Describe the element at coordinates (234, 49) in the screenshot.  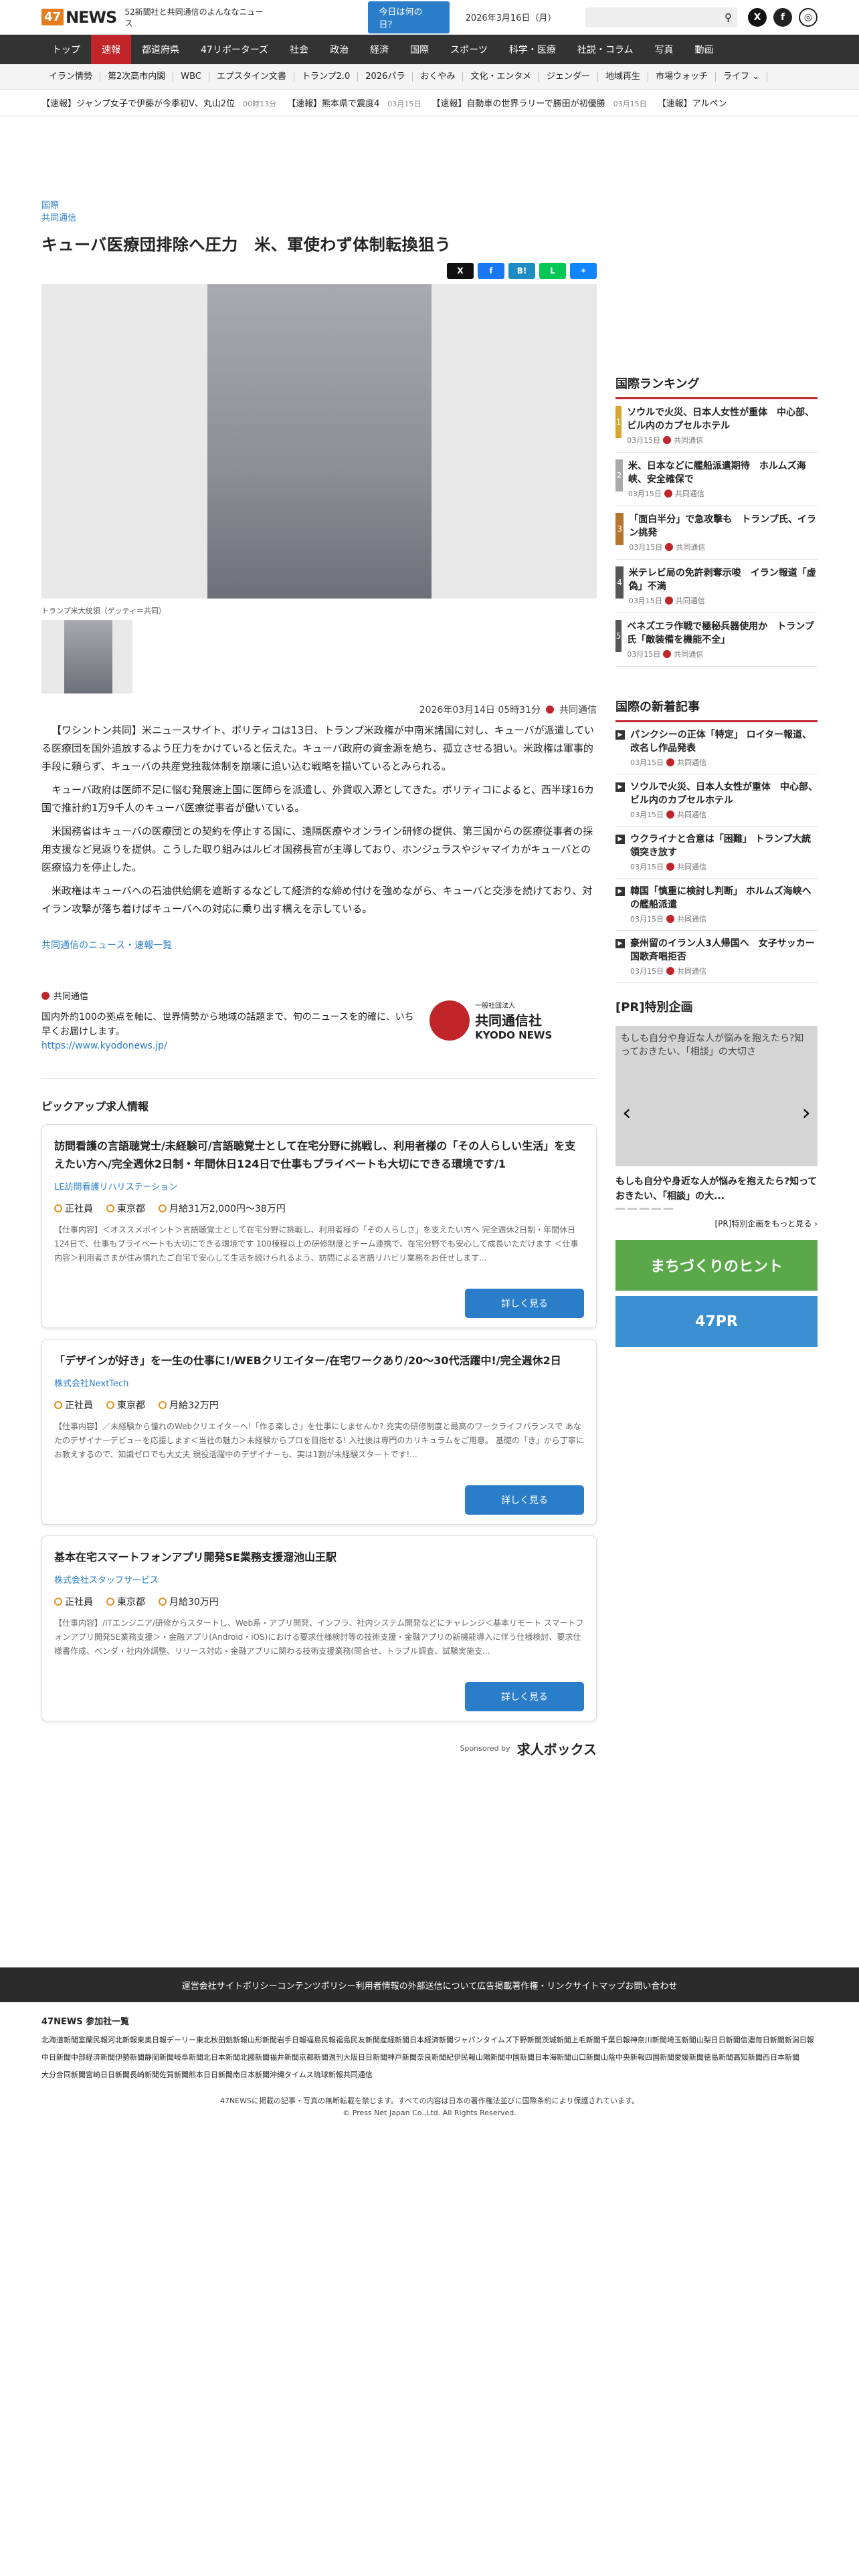
I see `nav-item: 47リポーターズ` at that location.